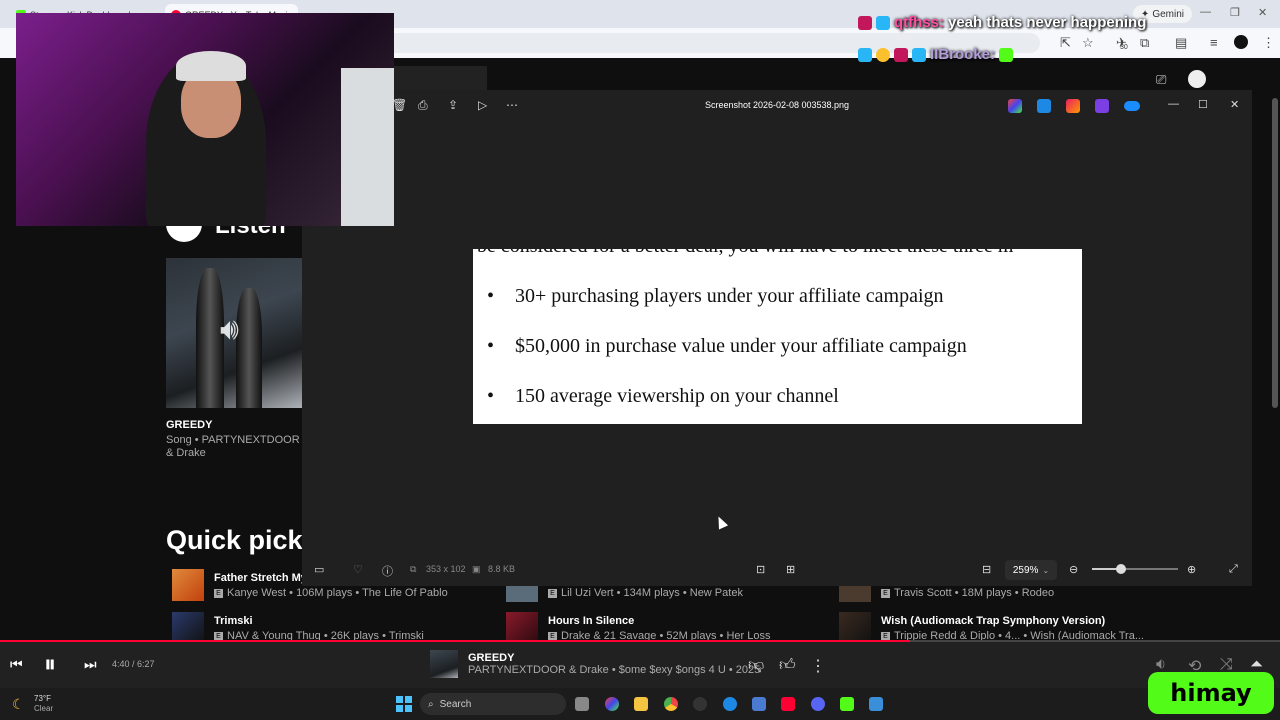 The height and width of the screenshot is (720, 1280). What do you see at coordinates (818, 704) in the screenshot?
I see `discord-icon` at bounding box center [818, 704].